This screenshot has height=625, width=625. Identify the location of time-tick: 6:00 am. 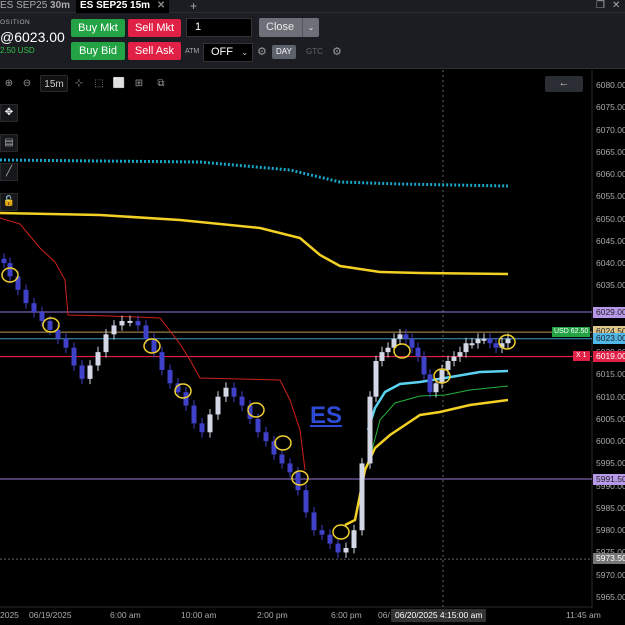
(125, 615).